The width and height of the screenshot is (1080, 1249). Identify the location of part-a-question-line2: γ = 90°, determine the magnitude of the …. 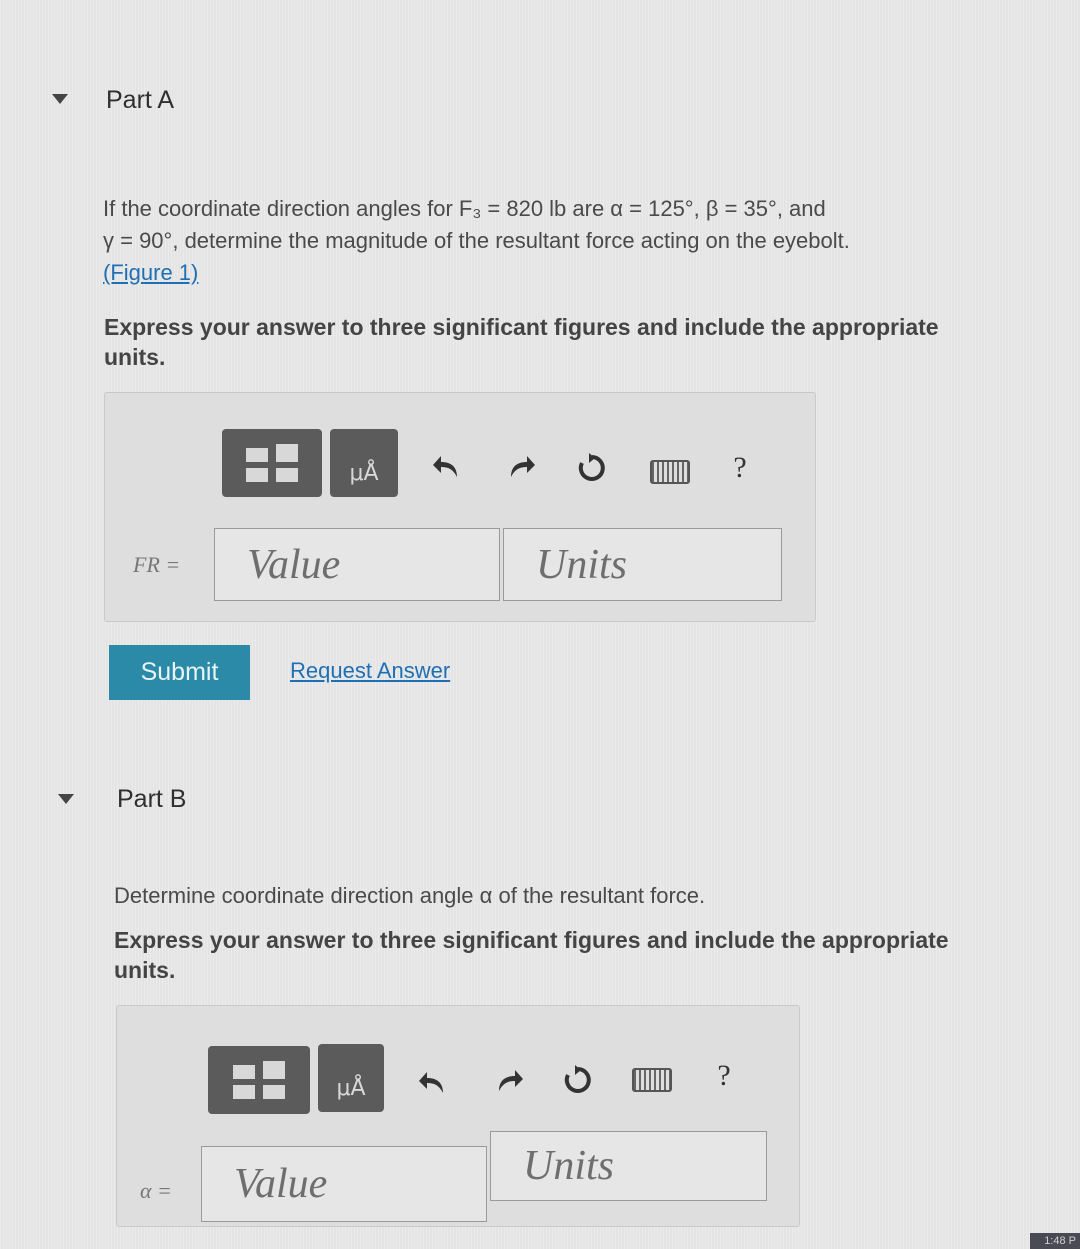
(476, 240).